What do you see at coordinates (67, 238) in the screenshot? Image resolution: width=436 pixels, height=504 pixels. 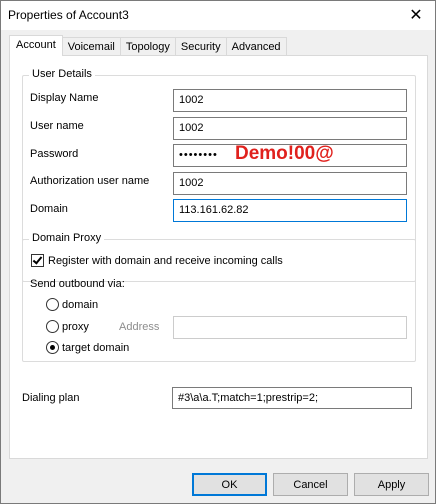 I see `domain-proxy-group-label: Domain Proxy` at bounding box center [67, 238].